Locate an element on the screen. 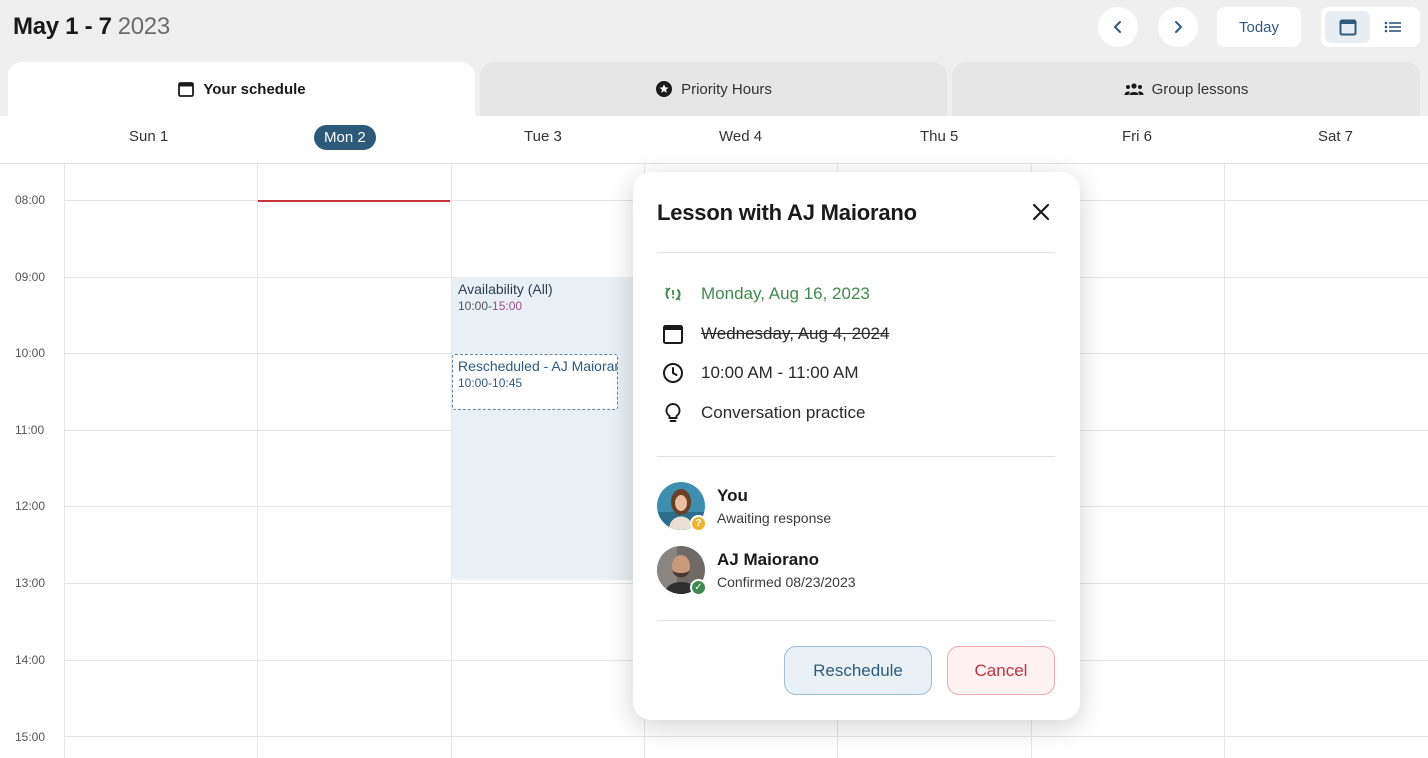 The image size is (1428, 758). date-range-title: May 1 - 7 2023 is located at coordinates (91, 27).